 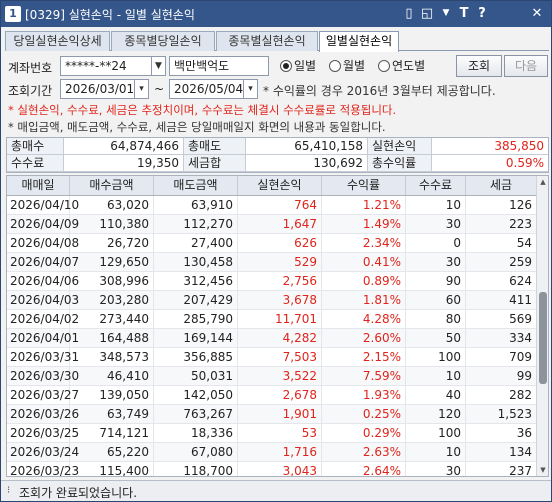 What do you see at coordinates (196, 224) in the screenshot?
I see `cell-sell-amount: 112,270` at bounding box center [196, 224].